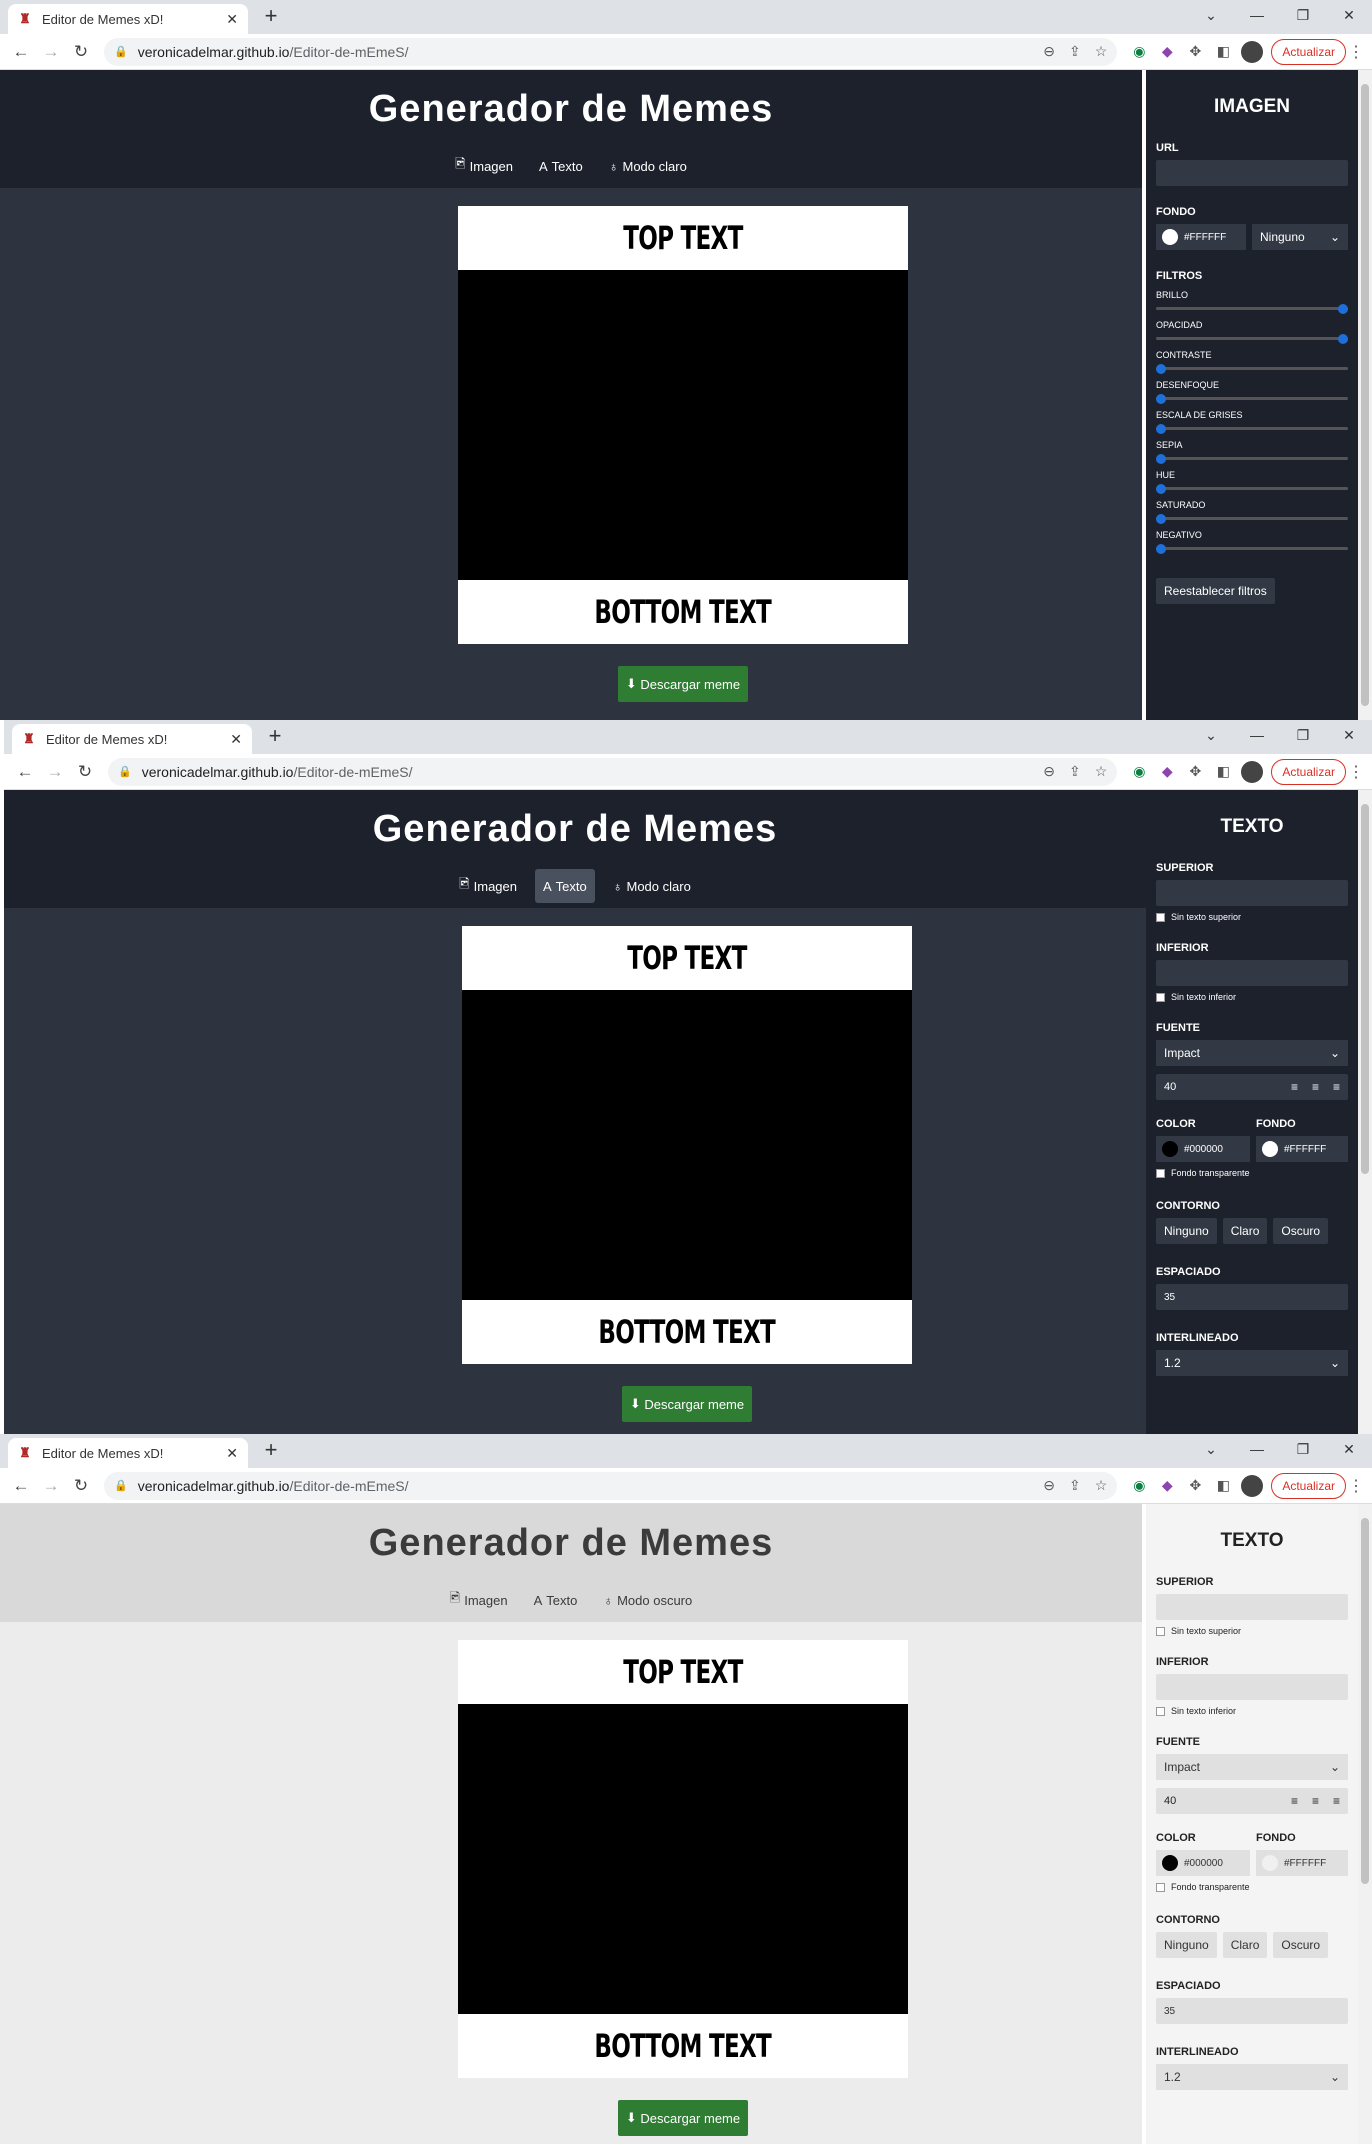 The image size is (1372, 2144). I want to click on no-bottom-text-checkbox: Sin texto inferior, so click(1252, 1711).